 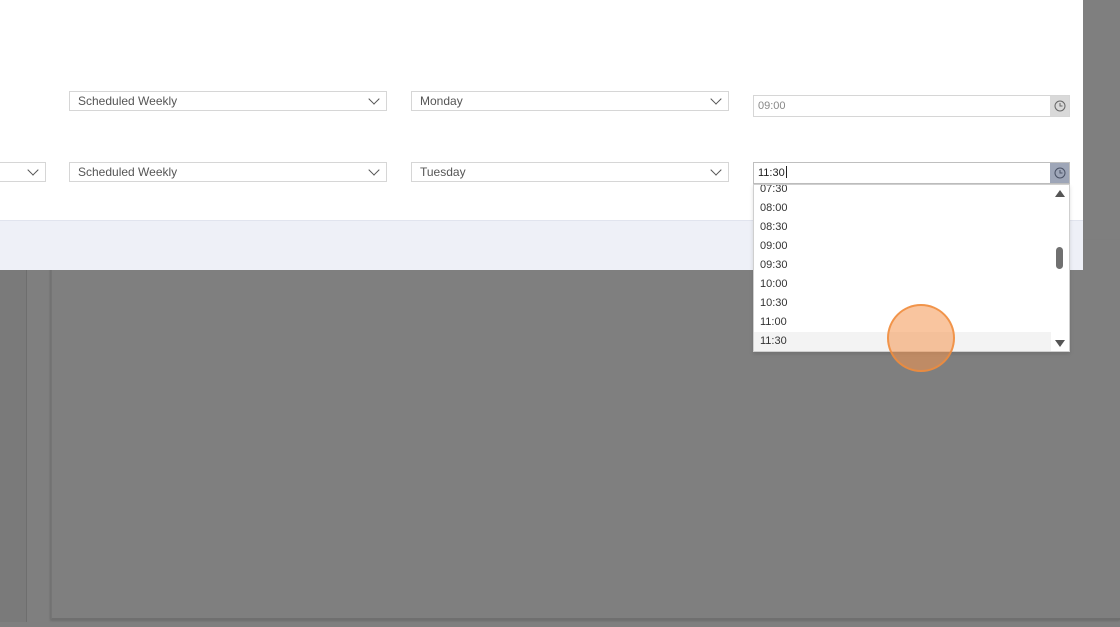 I want to click on row2-day-select: Tuesday, so click(x=570, y=172).